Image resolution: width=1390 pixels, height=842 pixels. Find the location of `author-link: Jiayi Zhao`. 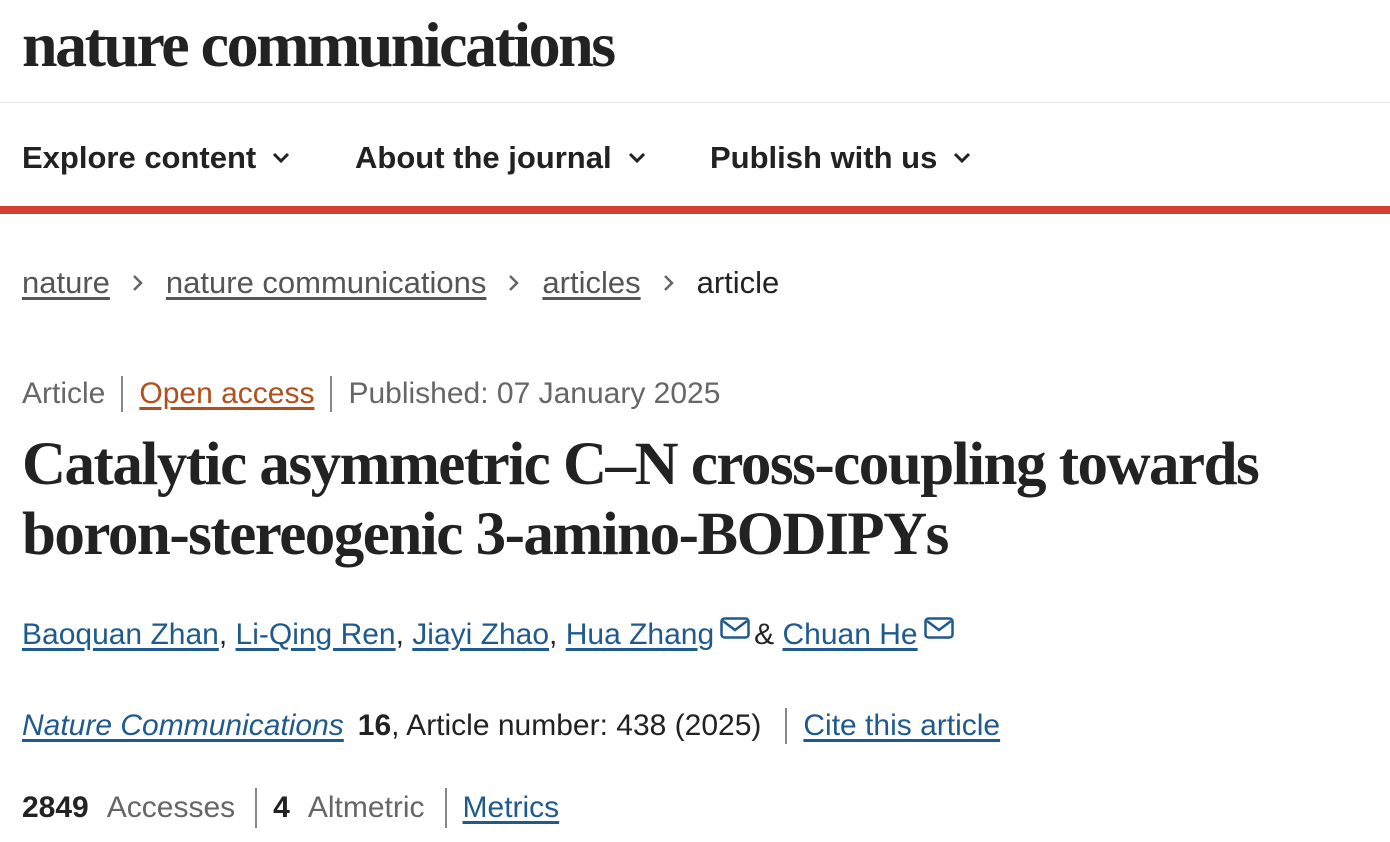

author-link: Jiayi Zhao is located at coordinates (480, 635).